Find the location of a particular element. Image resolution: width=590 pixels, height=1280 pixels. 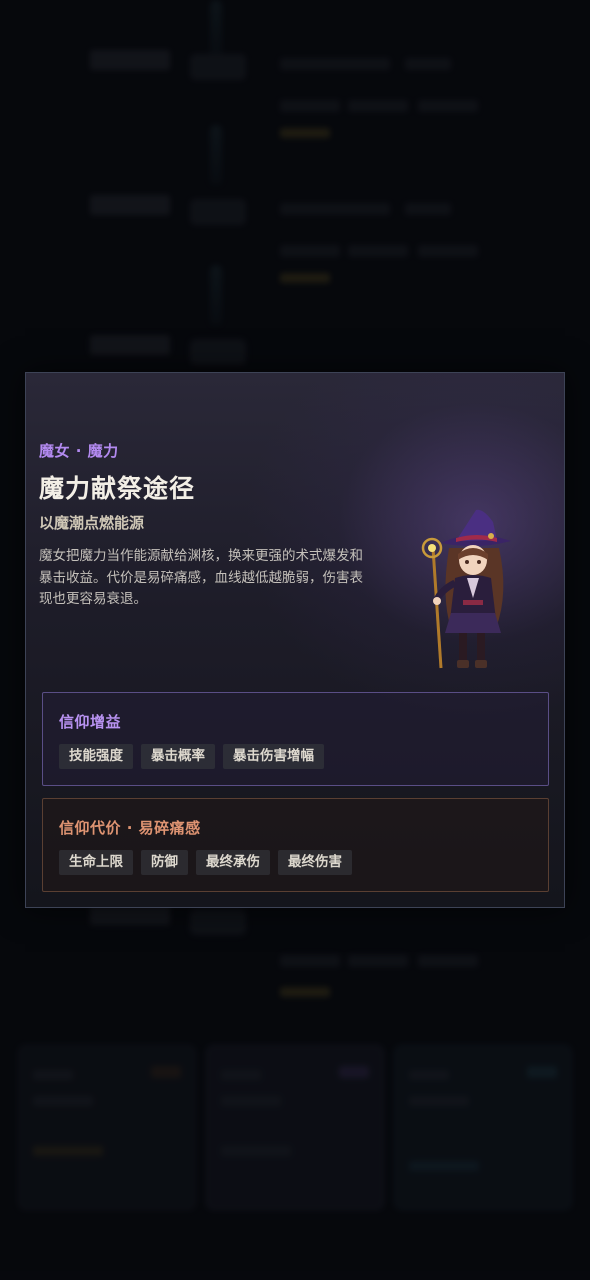

faith-gain-panel: 信仰增益 技能强度 暴击概率 暴击伤害增幅 is located at coordinates (295, 739).